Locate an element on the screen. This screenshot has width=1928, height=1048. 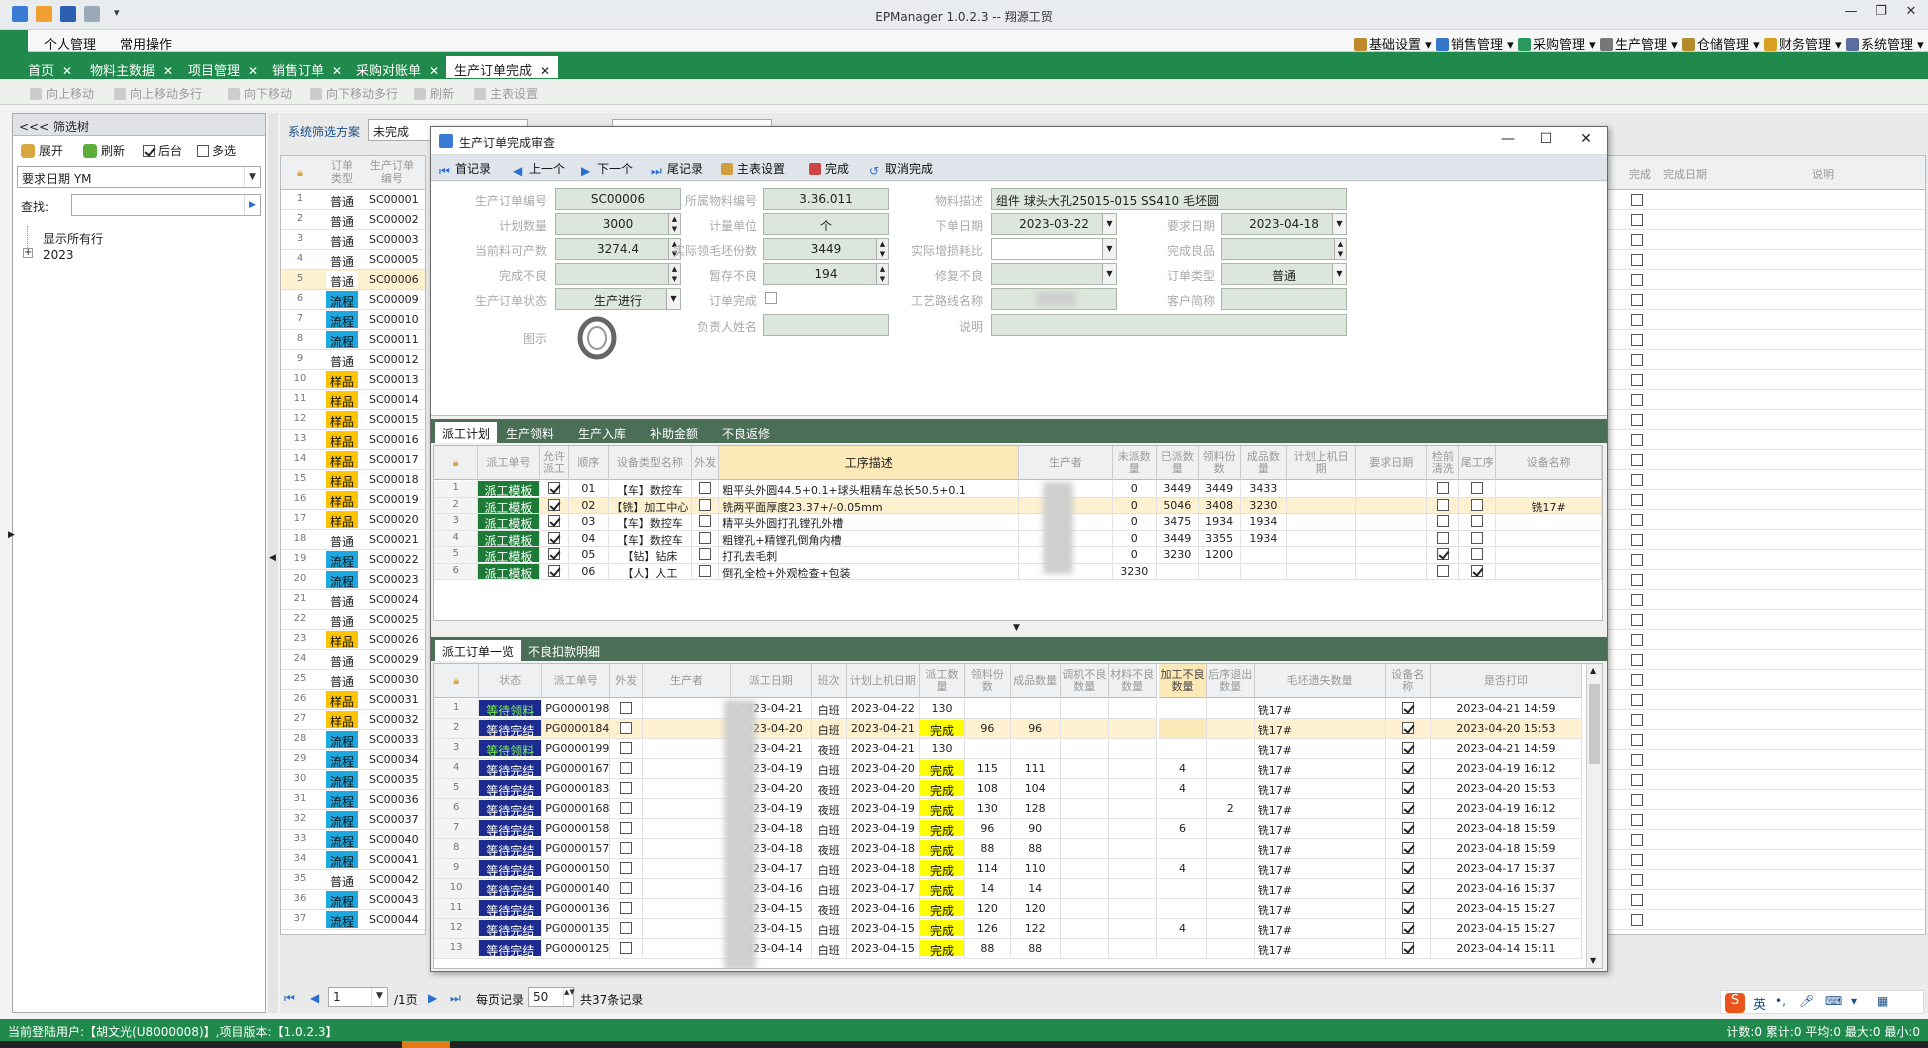
table-row: 7 流程 SC00010 is located at coordinates (353, 320).